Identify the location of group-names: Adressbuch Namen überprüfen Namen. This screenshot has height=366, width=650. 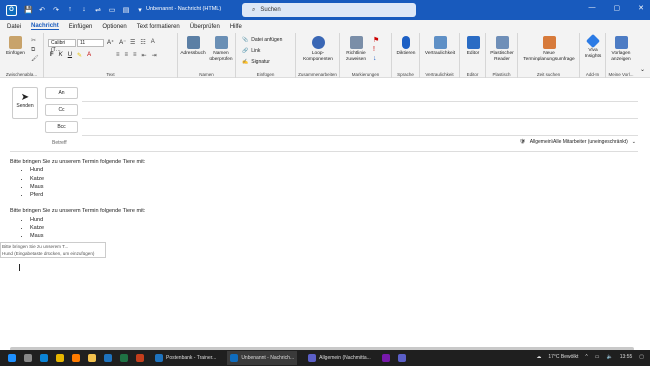
(207, 55).